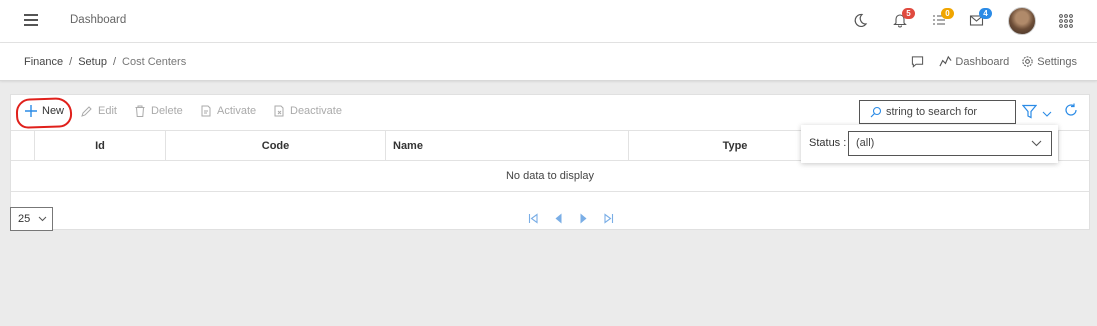 The height and width of the screenshot is (326, 1097). I want to click on delete-button: Delete, so click(158, 111).